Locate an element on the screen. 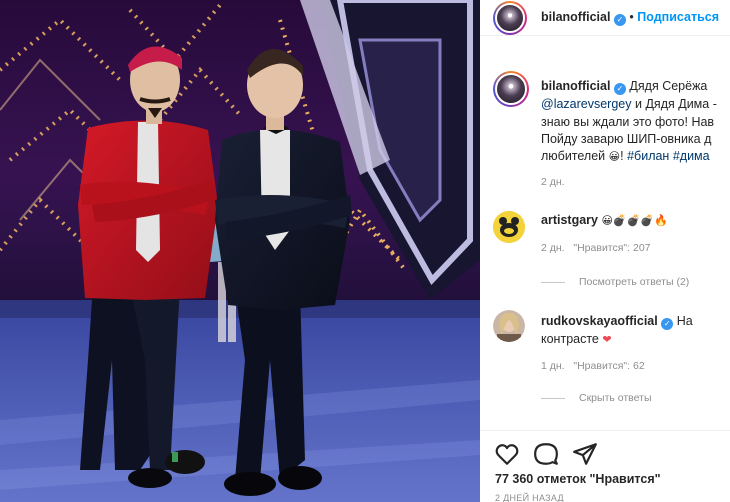 The height and width of the screenshot is (502, 730). view-replies-button: Посмотреть ответы (2) is located at coordinates (615, 282).